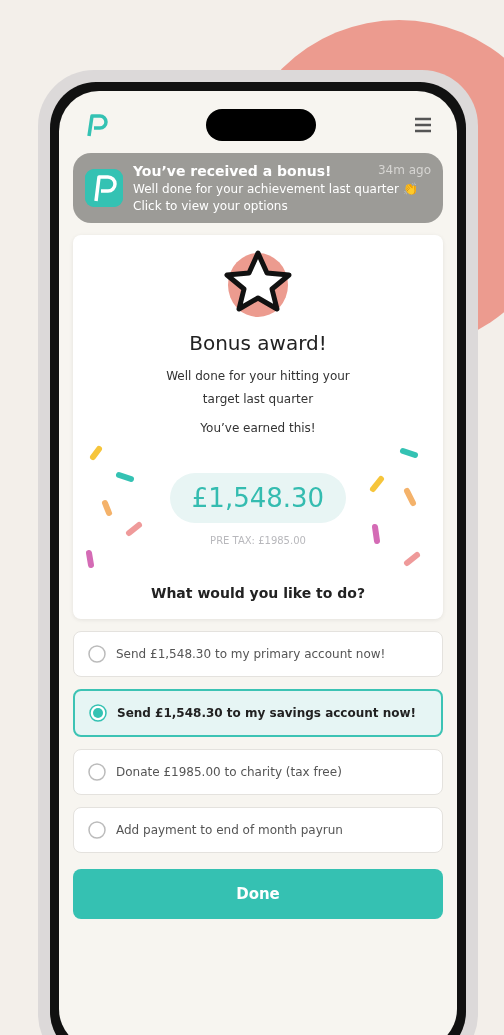 The height and width of the screenshot is (1035, 504). Describe the element at coordinates (258, 541) in the screenshot. I see `pre-tax-amount: PRE TAX: £1985.00` at that location.